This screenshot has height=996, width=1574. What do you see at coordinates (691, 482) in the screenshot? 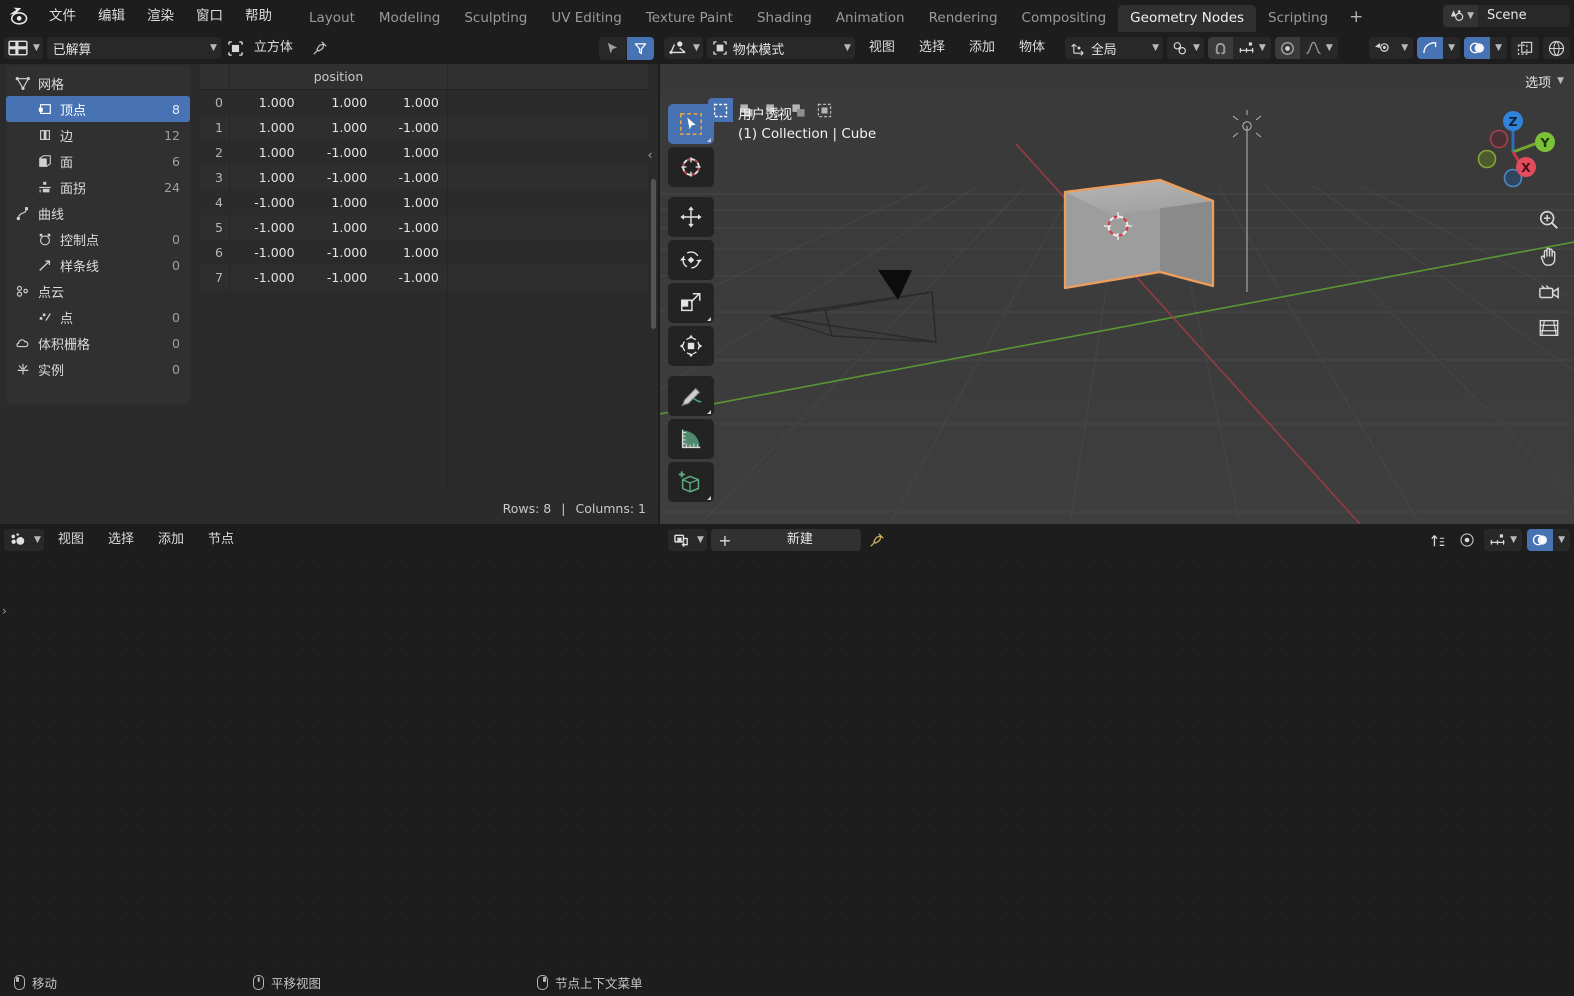
I see `tool-add-cube` at bounding box center [691, 482].